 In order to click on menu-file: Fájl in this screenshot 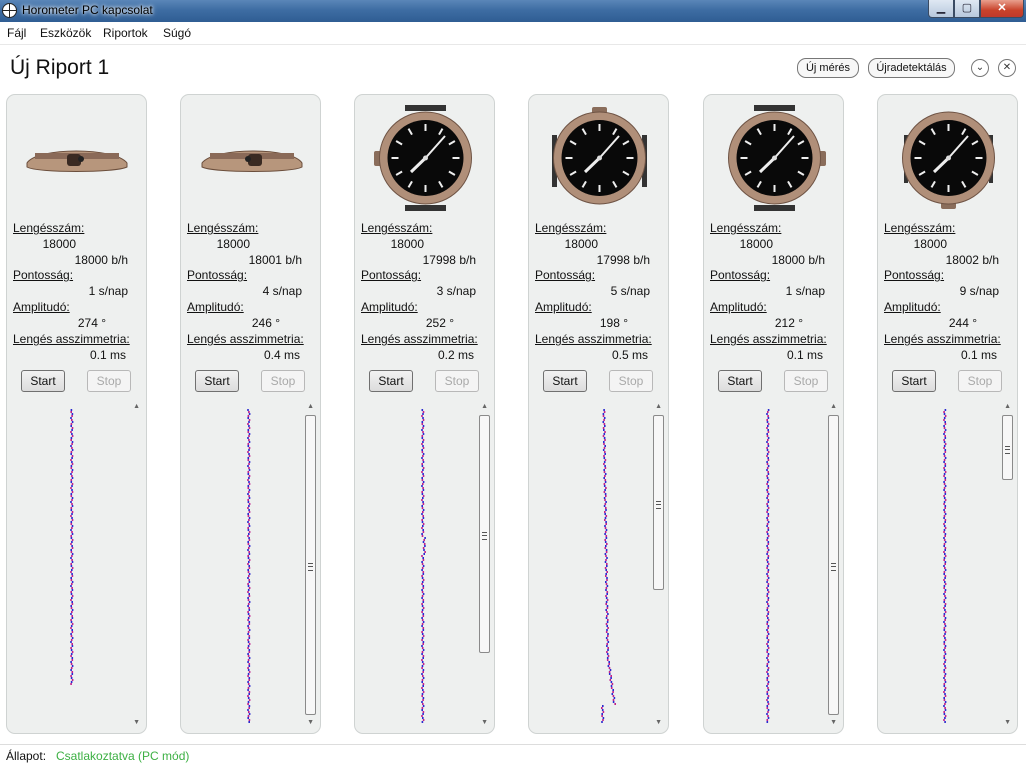, I will do `click(16, 33)`.